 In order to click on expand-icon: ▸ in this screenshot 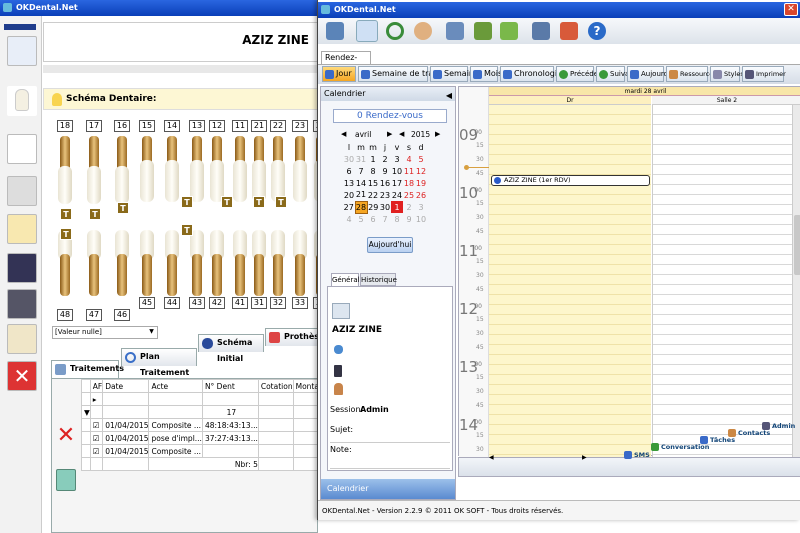, I will do `click(96, 399)`.